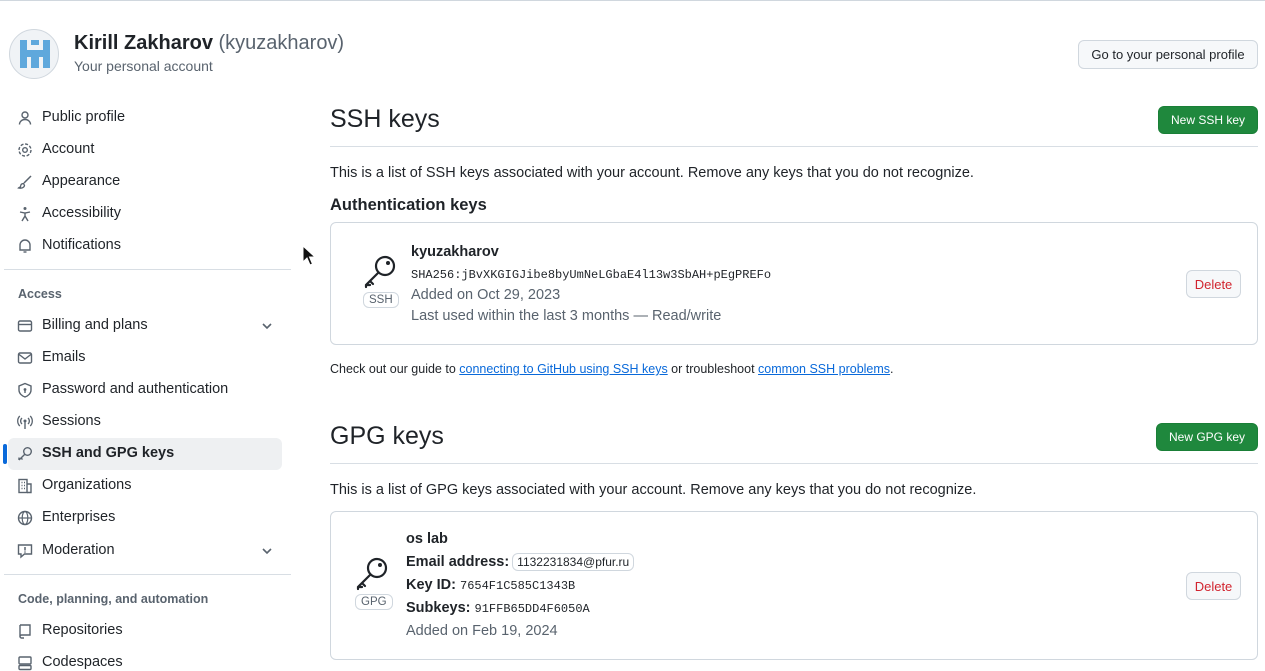  What do you see at coordinates (632, 0) in the screenshot?
I see `top-border` at bounding box center [632, 0].